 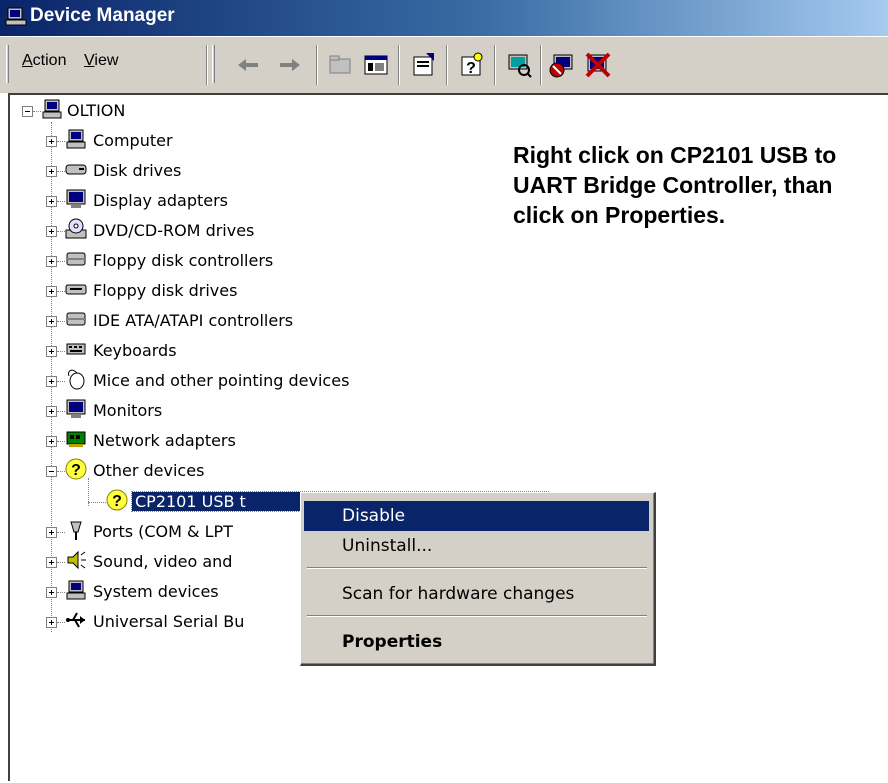 I want to click on properties-icon, so click(x=424, y=65).